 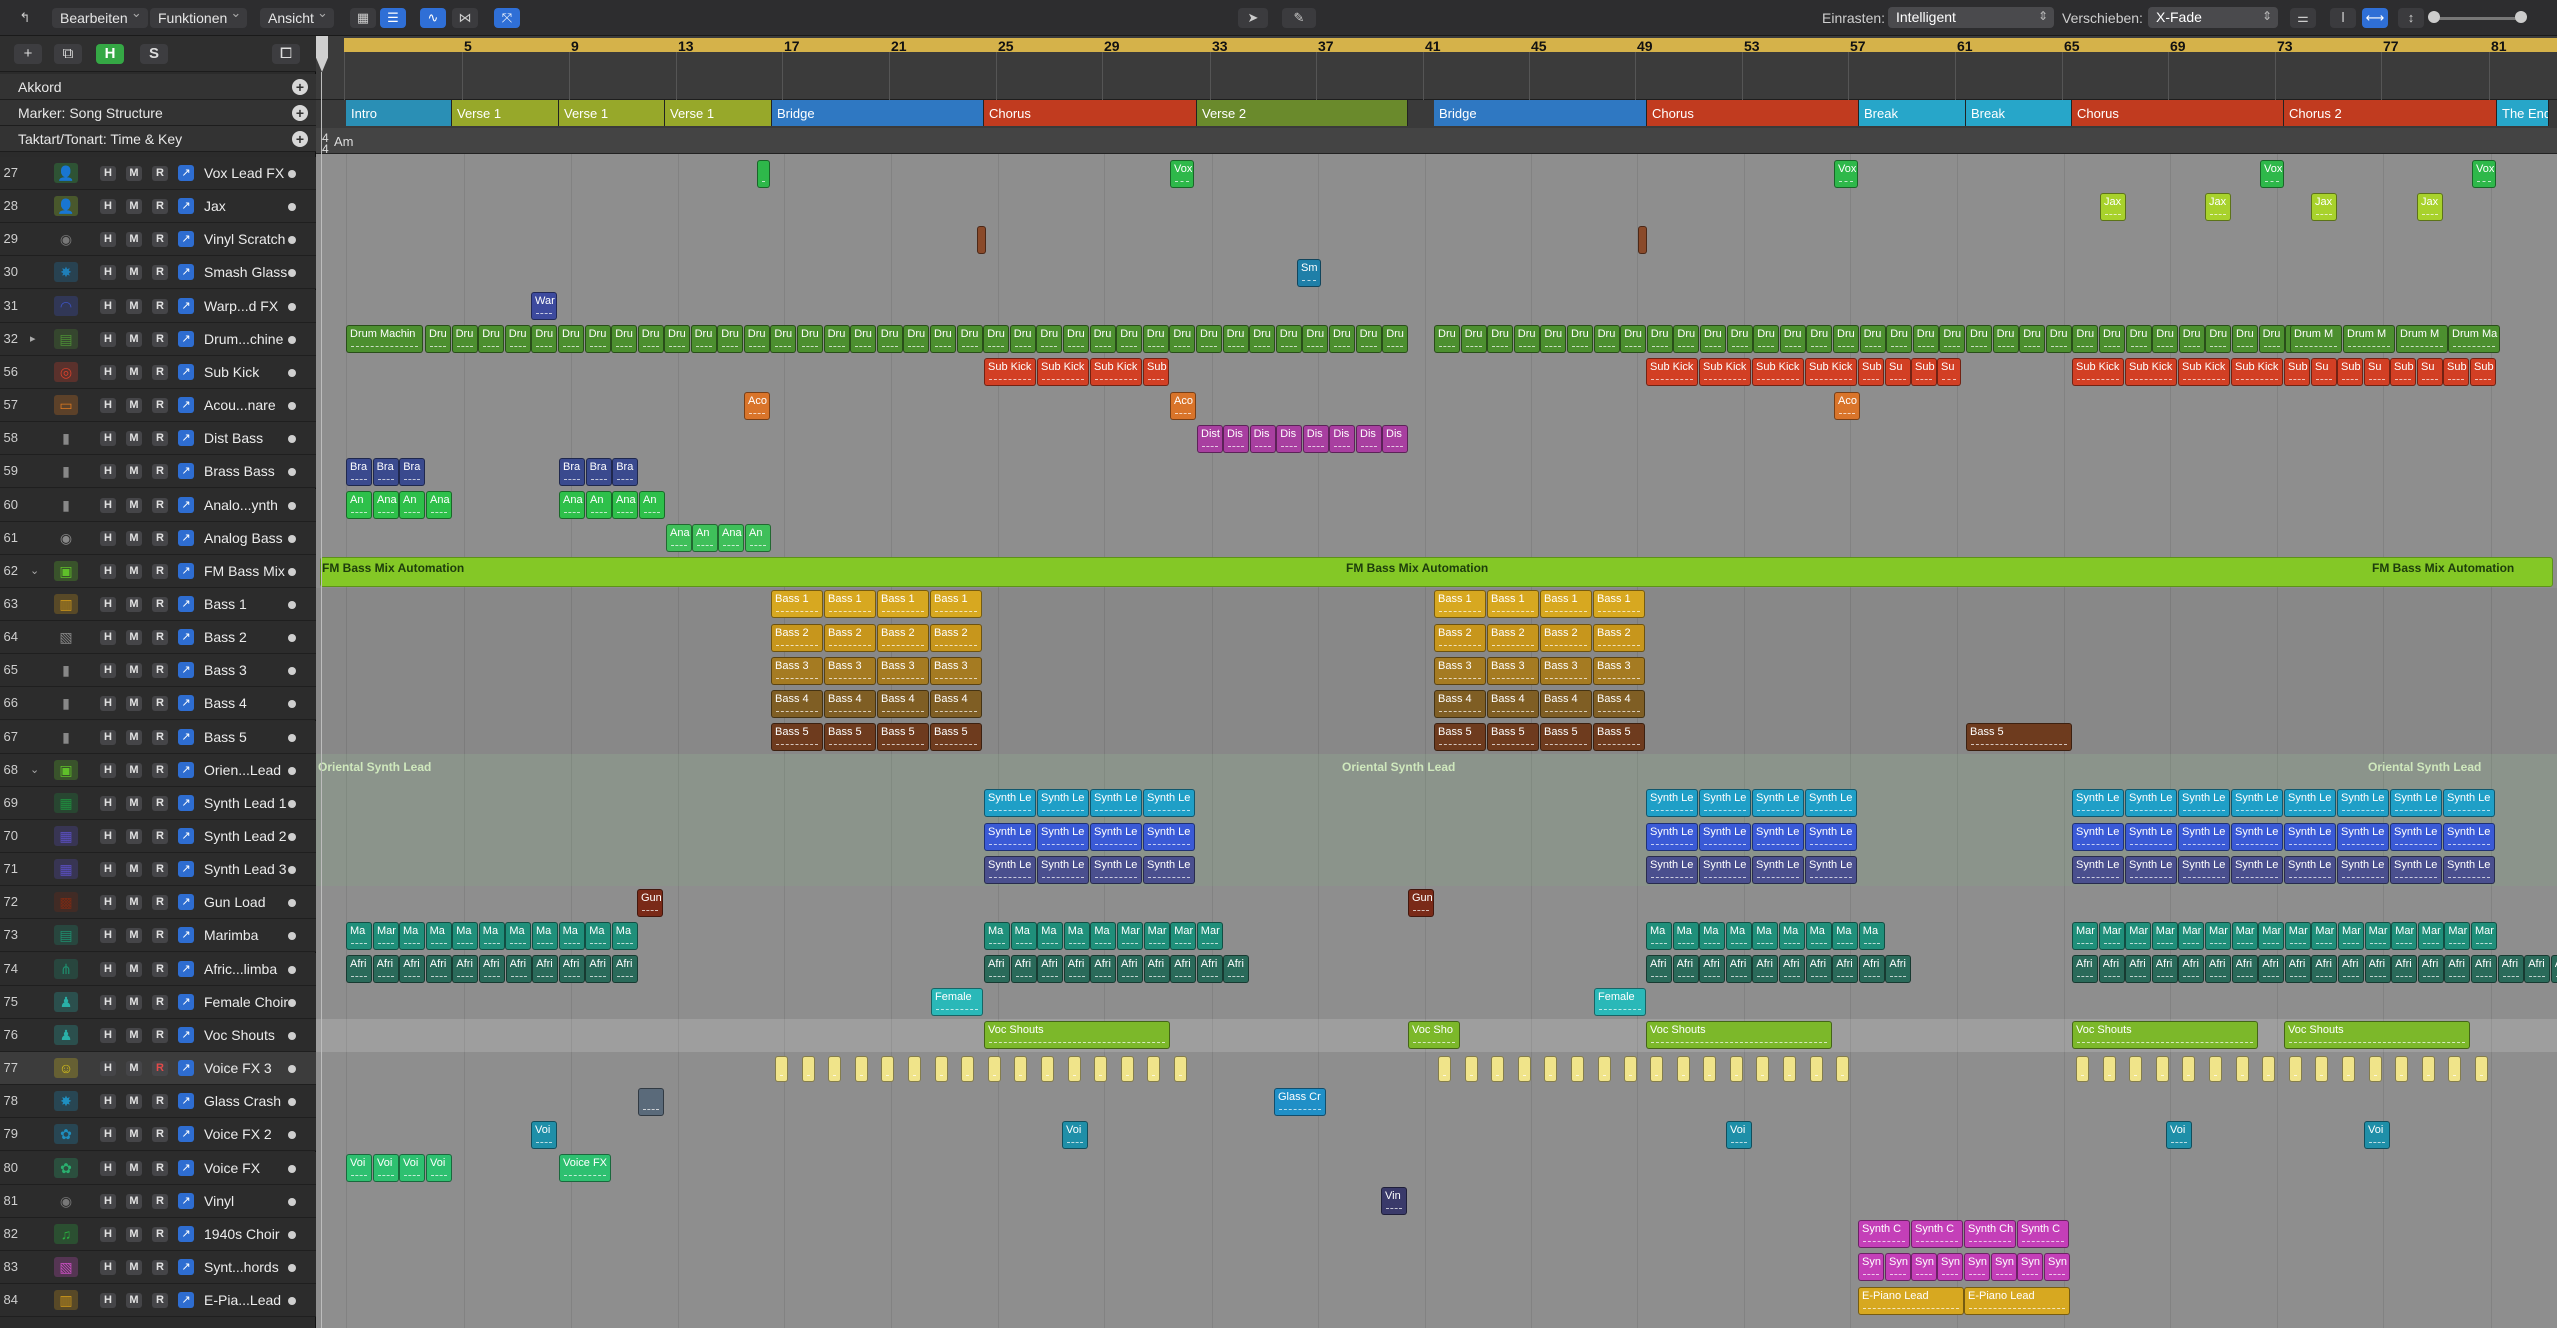 What do you see at coordinates (2484, 173) in the screenshot?
I see `region: Vox` at bounding box center [2484, 173].